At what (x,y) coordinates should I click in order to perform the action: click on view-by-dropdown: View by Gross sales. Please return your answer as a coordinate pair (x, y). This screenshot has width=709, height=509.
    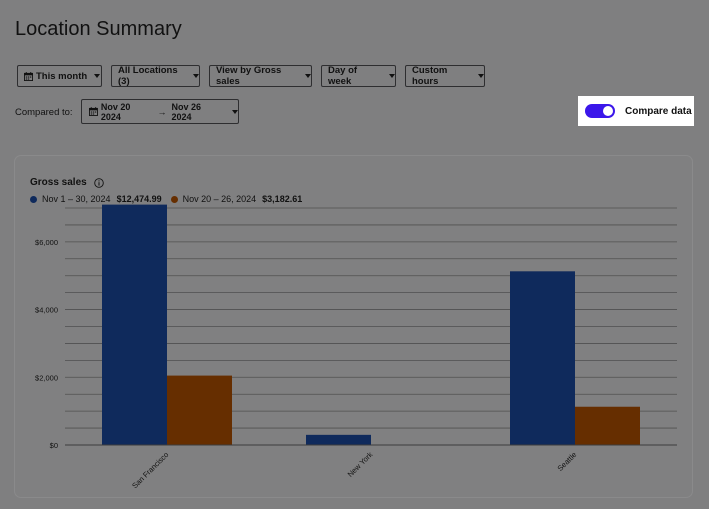
    Looking at the image, I should click on (260, 76).